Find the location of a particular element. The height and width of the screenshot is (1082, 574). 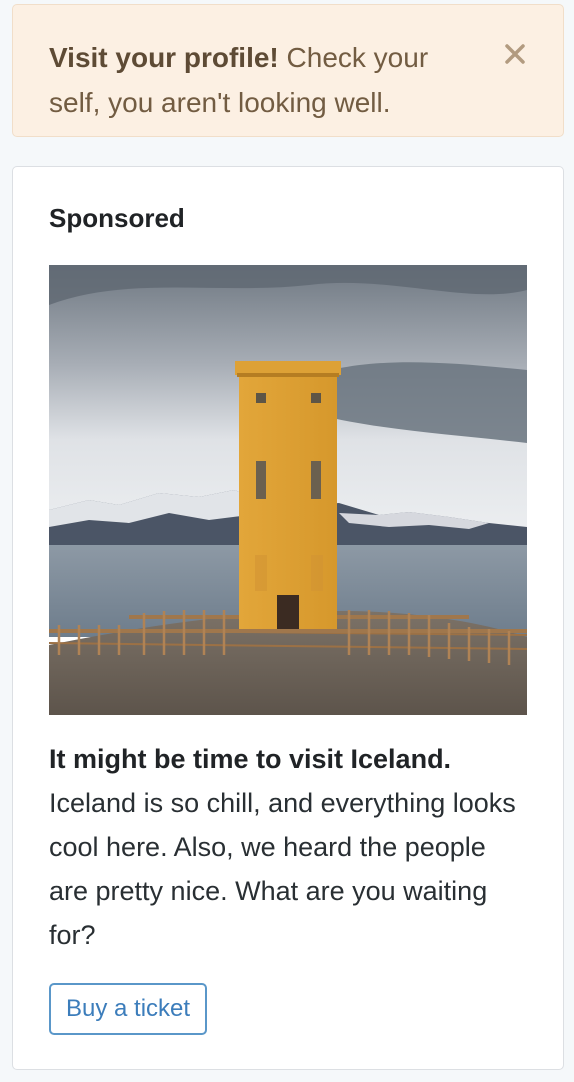

card-heading: Sponsored is located at coordinates (117, 218).